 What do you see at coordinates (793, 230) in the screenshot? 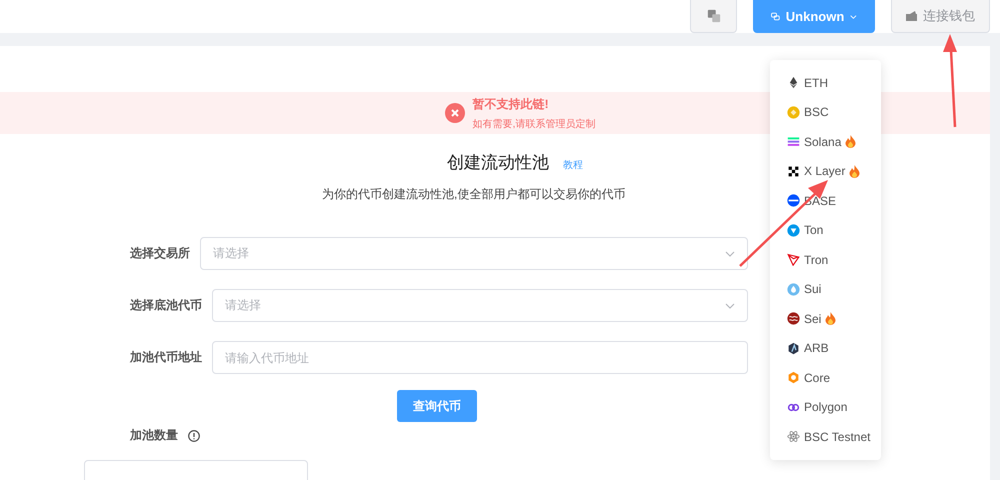
I see `triangle-coin-icon` at bounding box center [793, 230].